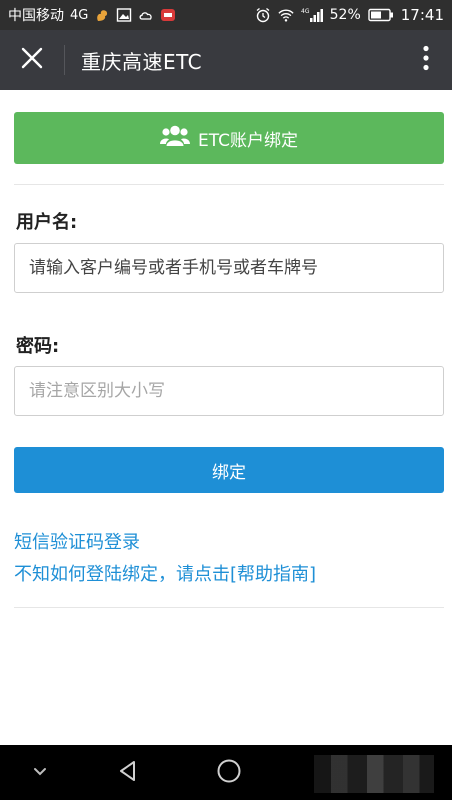 This screenshot has width=452, height=800. What do you see at coordinates (47, 222) in the screenshot?
I see `username-label: 用户名:` at bounding box center [47, 222].